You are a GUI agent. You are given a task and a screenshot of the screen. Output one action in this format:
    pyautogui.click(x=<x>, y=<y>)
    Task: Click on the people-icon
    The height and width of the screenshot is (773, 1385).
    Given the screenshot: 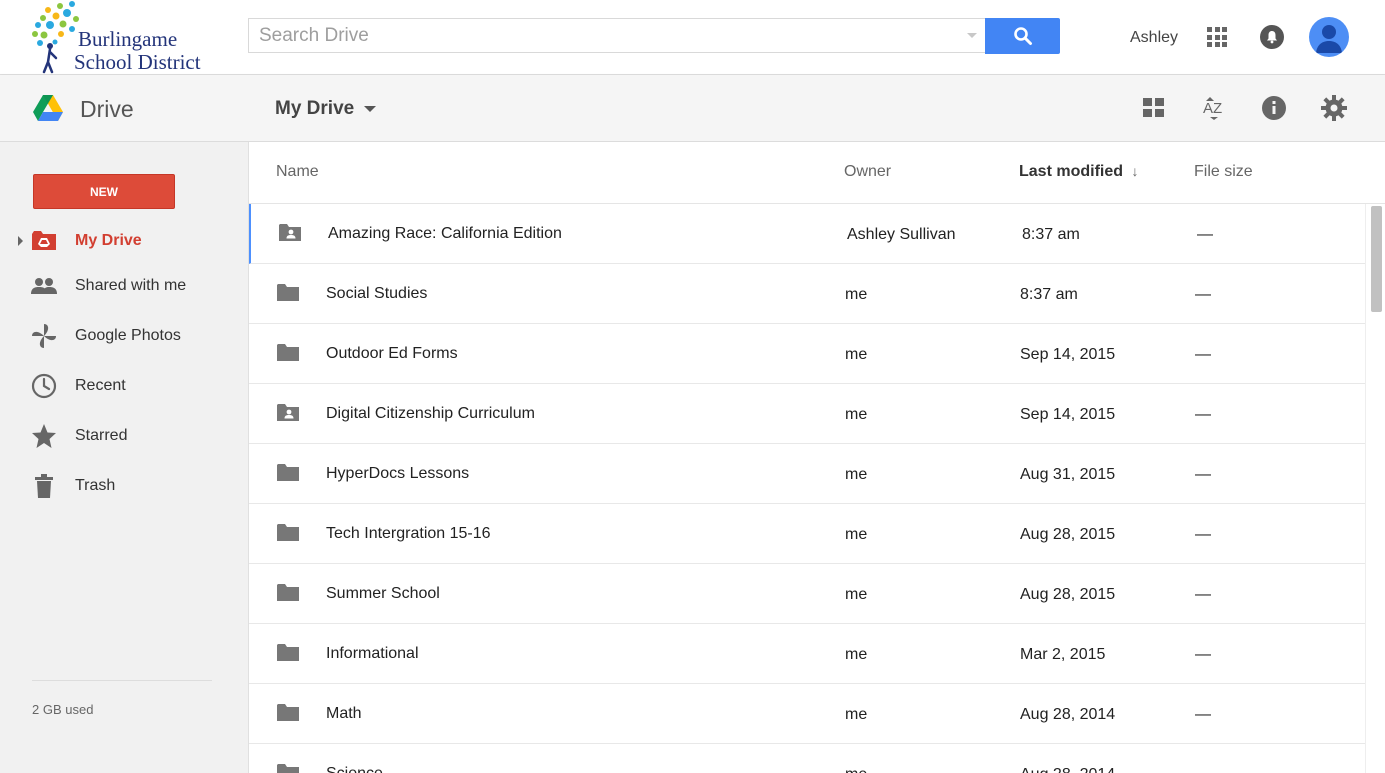 What is the action you would take?
    pyautogui.click(x=44, y=286)
    